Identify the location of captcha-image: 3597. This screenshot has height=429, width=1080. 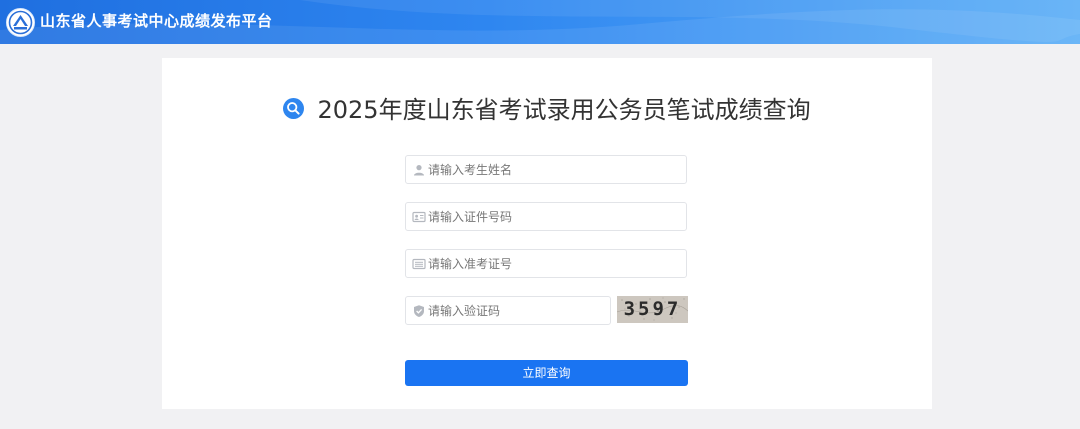
(652, 309).